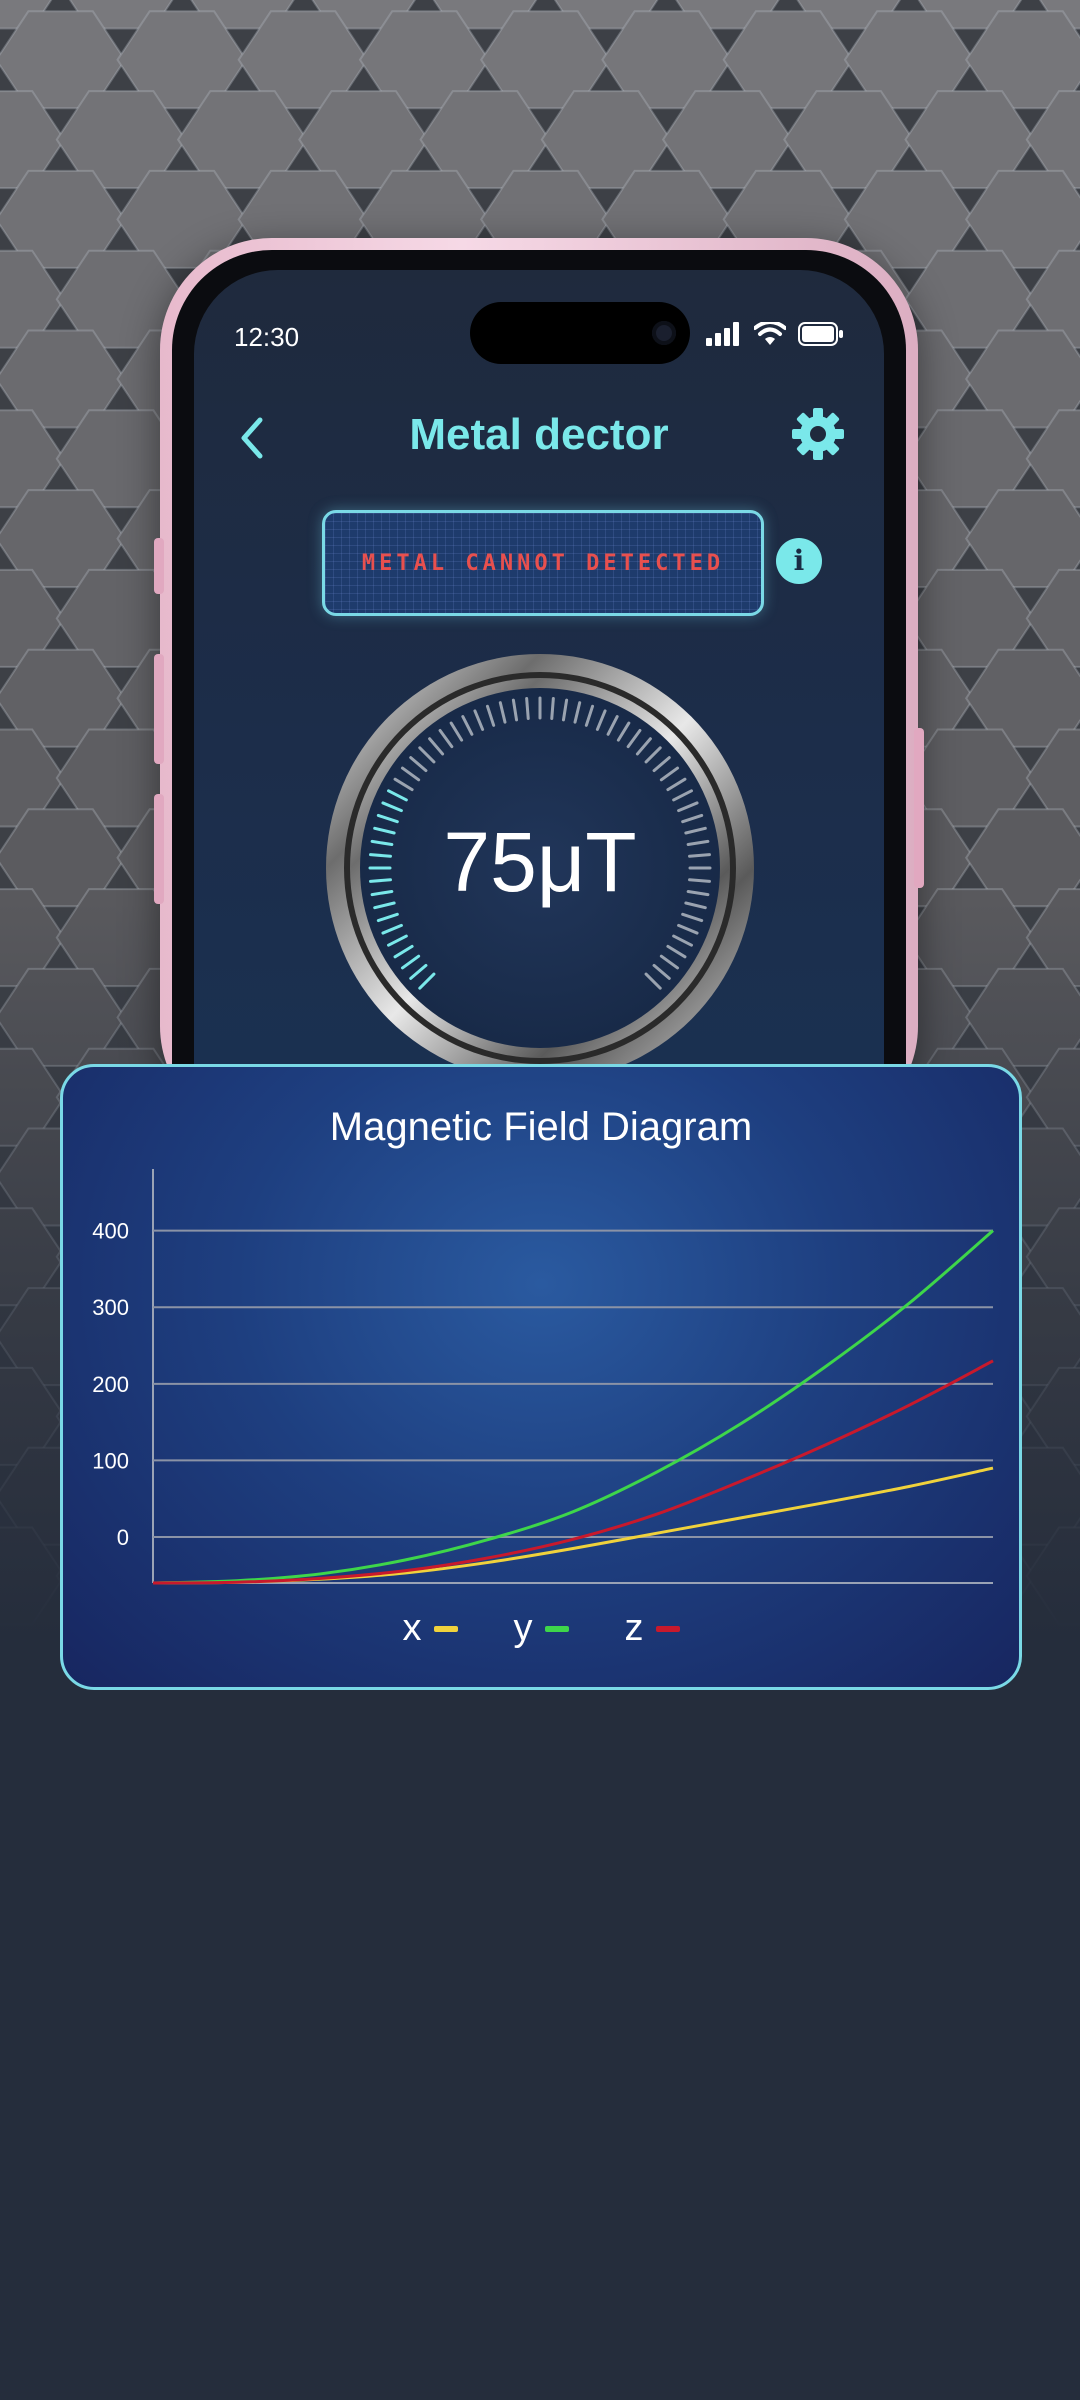 The image size is (1080, 2400). I want to click on info-button: i, so click(799, 561).